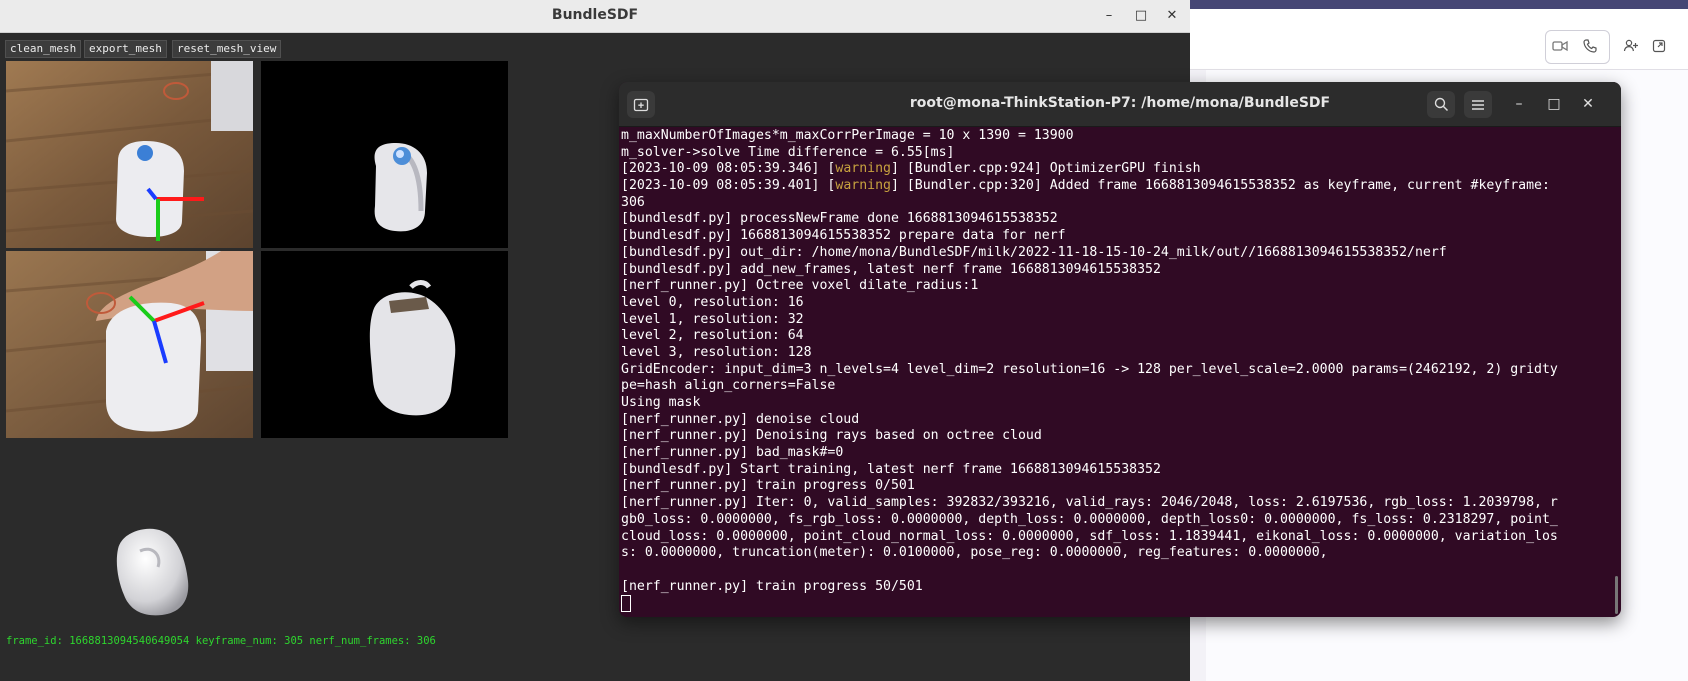 The image size is (1688, 681). Describe the element at coordinates (626, 604) in the screenshot. I see `terminal-cursor` at that location.